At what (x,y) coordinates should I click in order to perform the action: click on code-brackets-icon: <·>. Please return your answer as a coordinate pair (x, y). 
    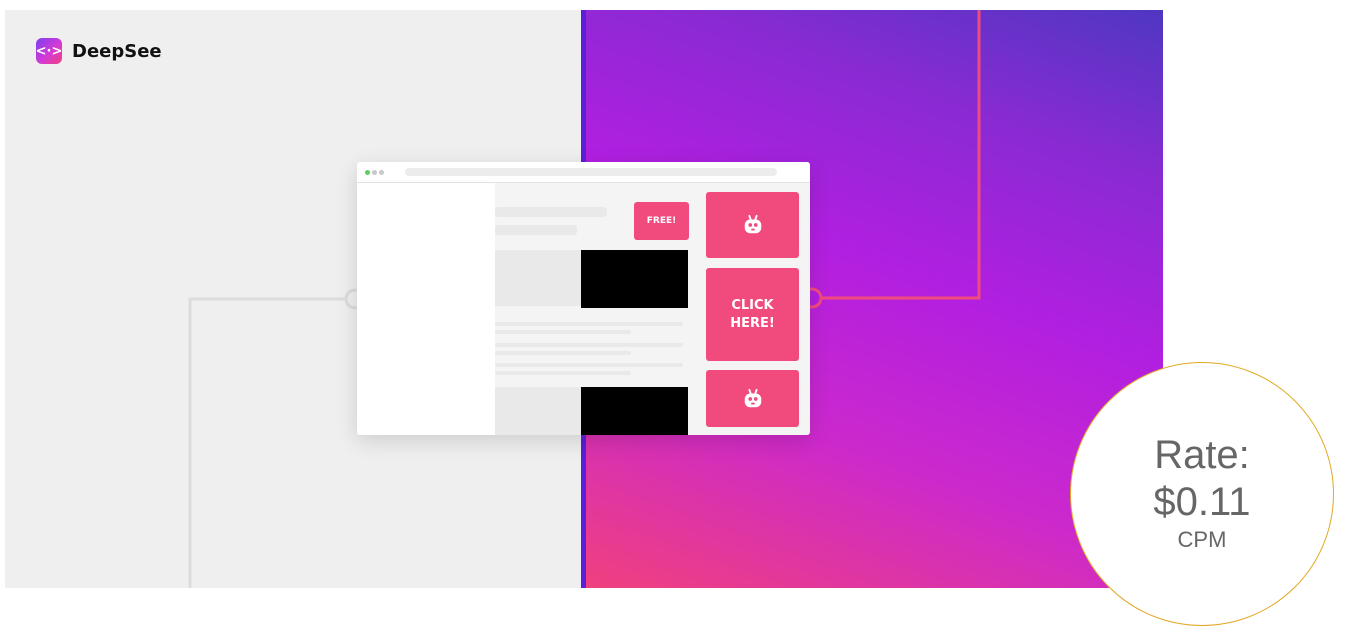
    Looking at the image, I should click on (49, 51).